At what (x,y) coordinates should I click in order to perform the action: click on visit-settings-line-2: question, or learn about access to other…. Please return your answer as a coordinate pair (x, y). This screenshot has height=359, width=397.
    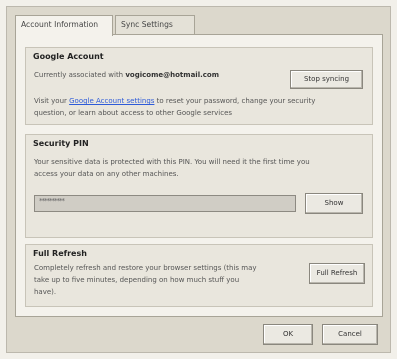
    Looking at the image, I should click on (133, 113).